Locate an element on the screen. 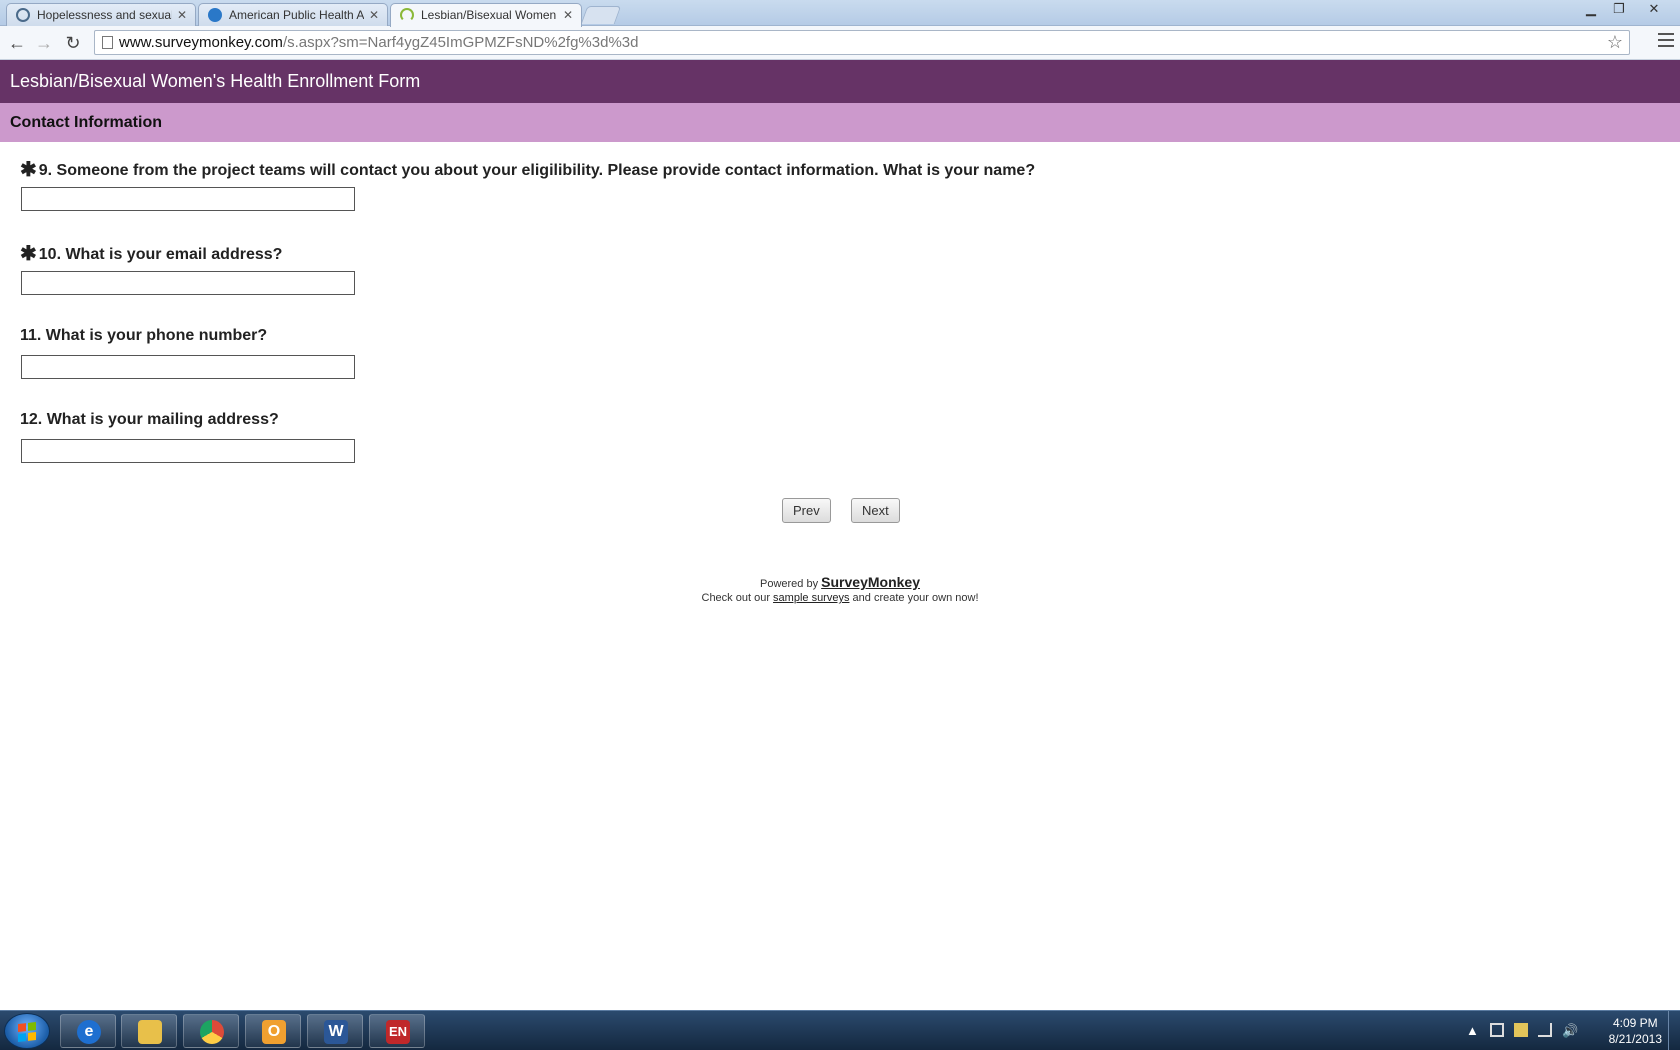 Image resolution: width=1680 pixels, height=1050 pixels. minimize-icon: ▁ is located at coordinates (1591, 9).